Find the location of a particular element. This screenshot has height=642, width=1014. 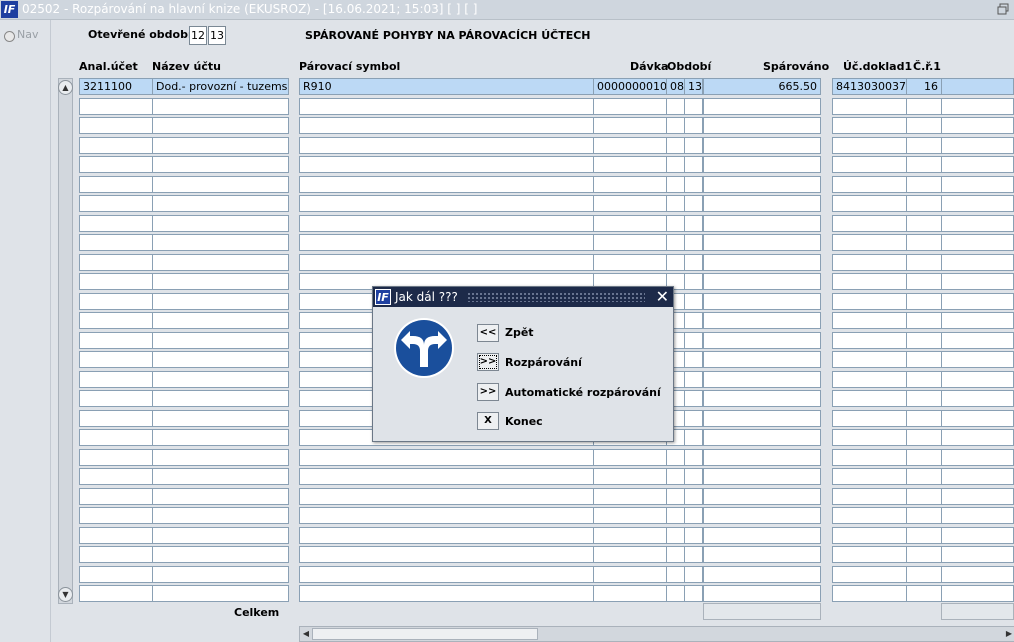

grid-cell-parovaci-symbol: R910 is located at coordinates (446, 86).